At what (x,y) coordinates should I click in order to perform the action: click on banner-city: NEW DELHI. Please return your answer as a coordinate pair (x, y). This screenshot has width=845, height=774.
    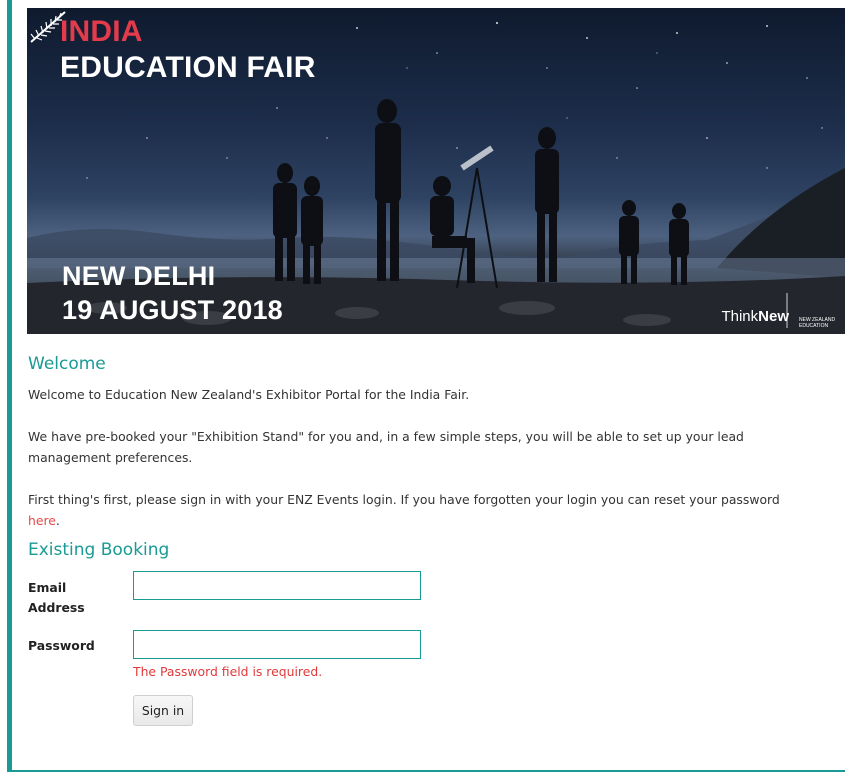
    Looking at the image, I should click on (139, 276).